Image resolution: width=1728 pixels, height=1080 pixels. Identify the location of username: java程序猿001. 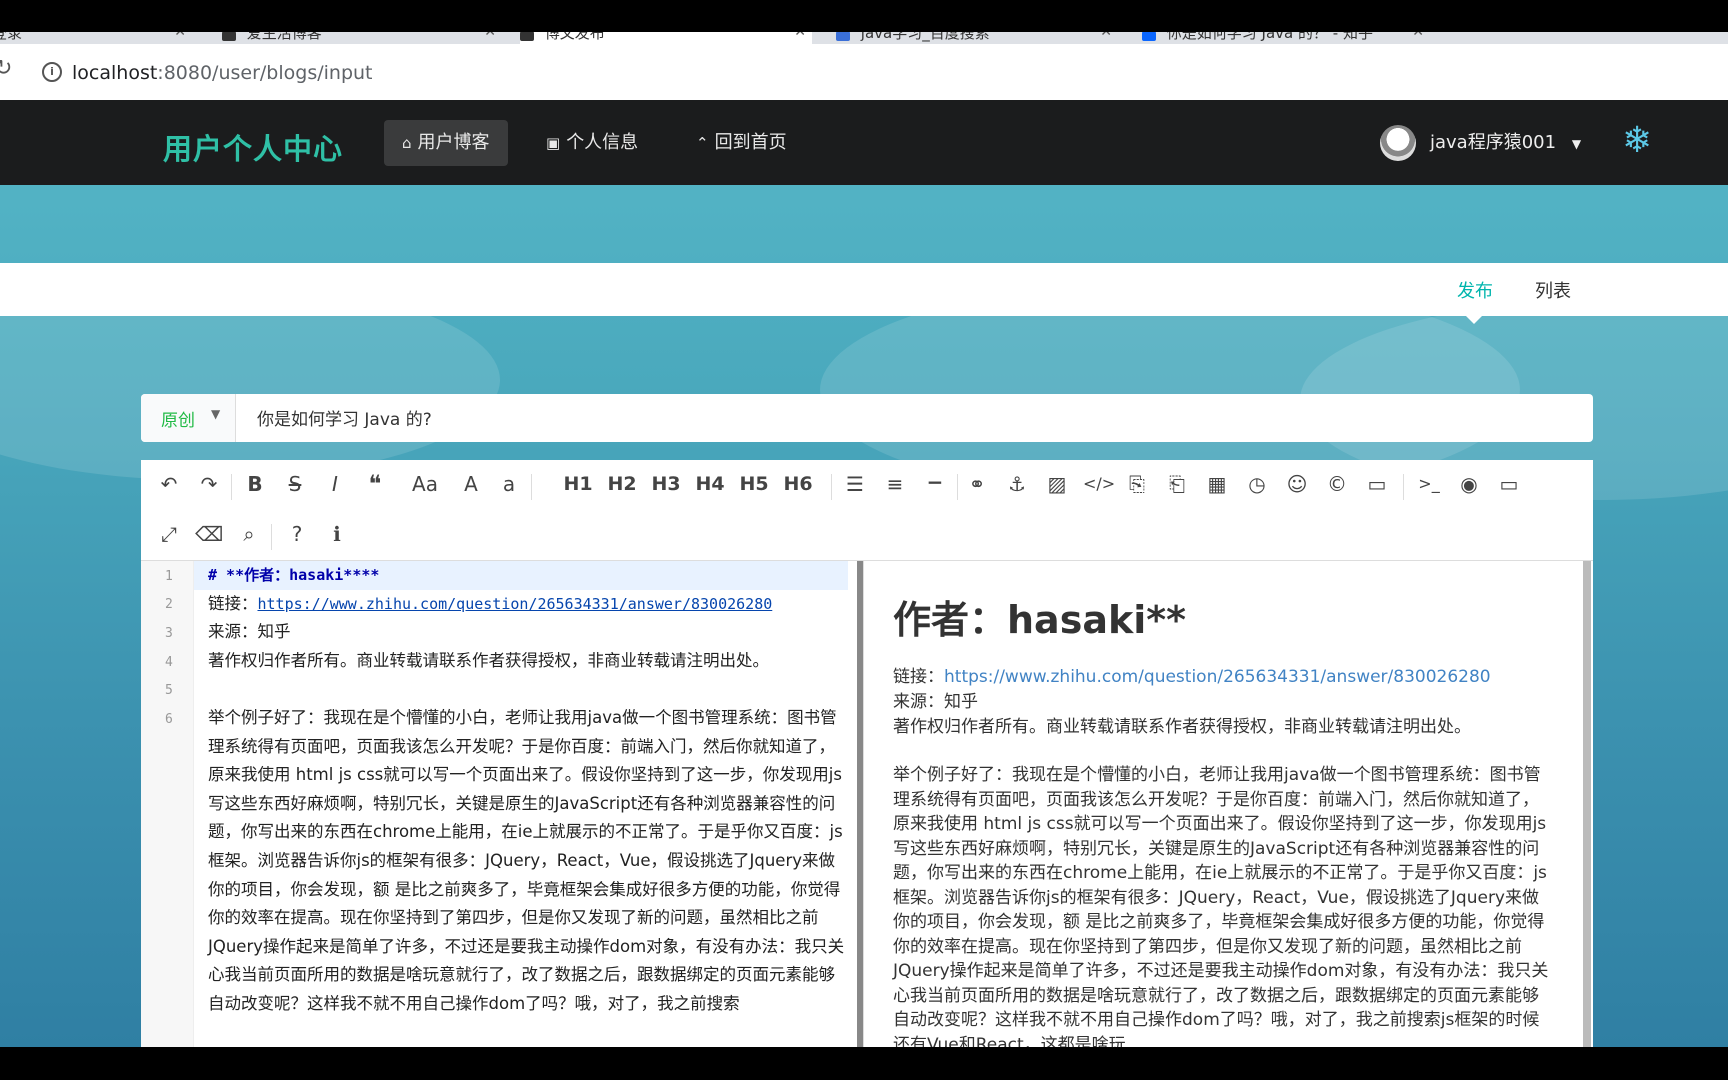
(1493, 142).